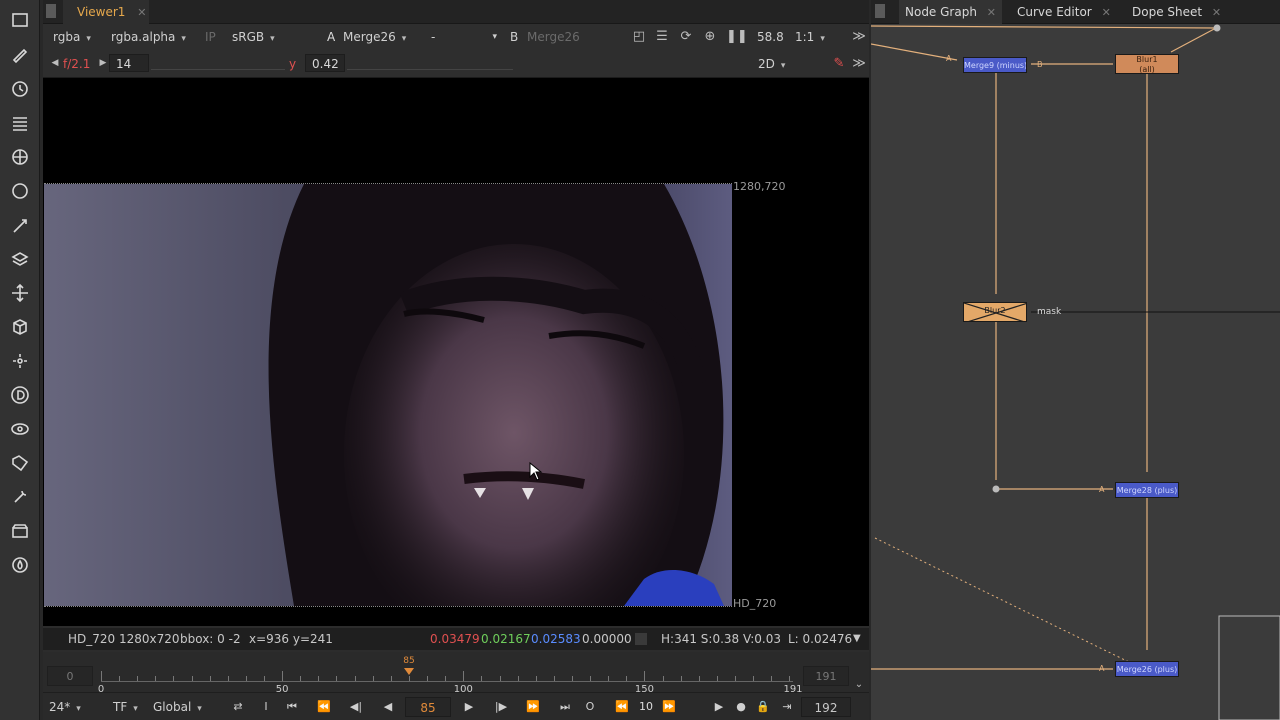  I want to click on input-b-dropdown: Merge26, so click(553, 37).